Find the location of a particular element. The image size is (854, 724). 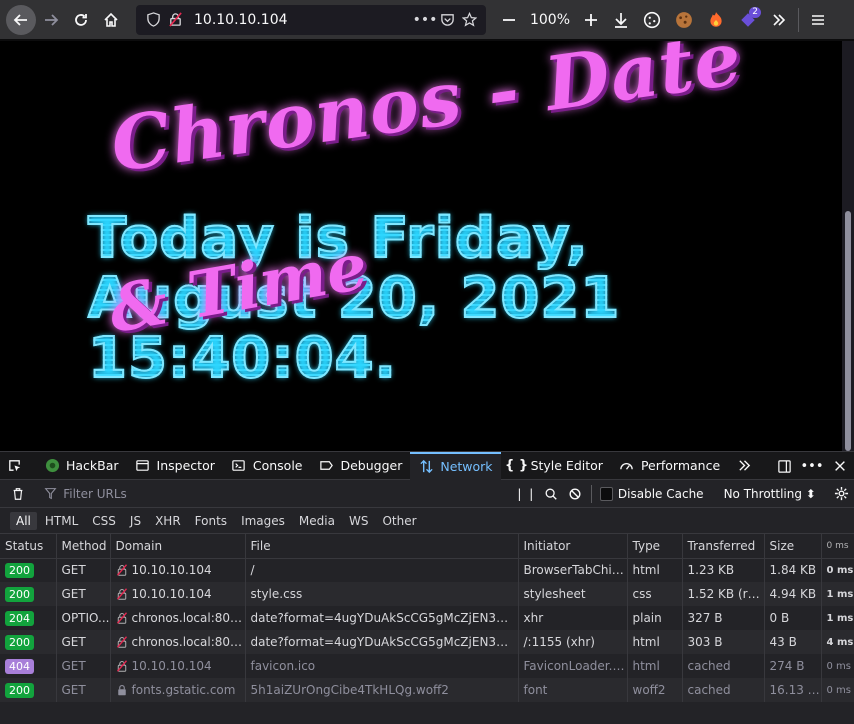

insecure-lock-icon is located at coordinates (175, 19).